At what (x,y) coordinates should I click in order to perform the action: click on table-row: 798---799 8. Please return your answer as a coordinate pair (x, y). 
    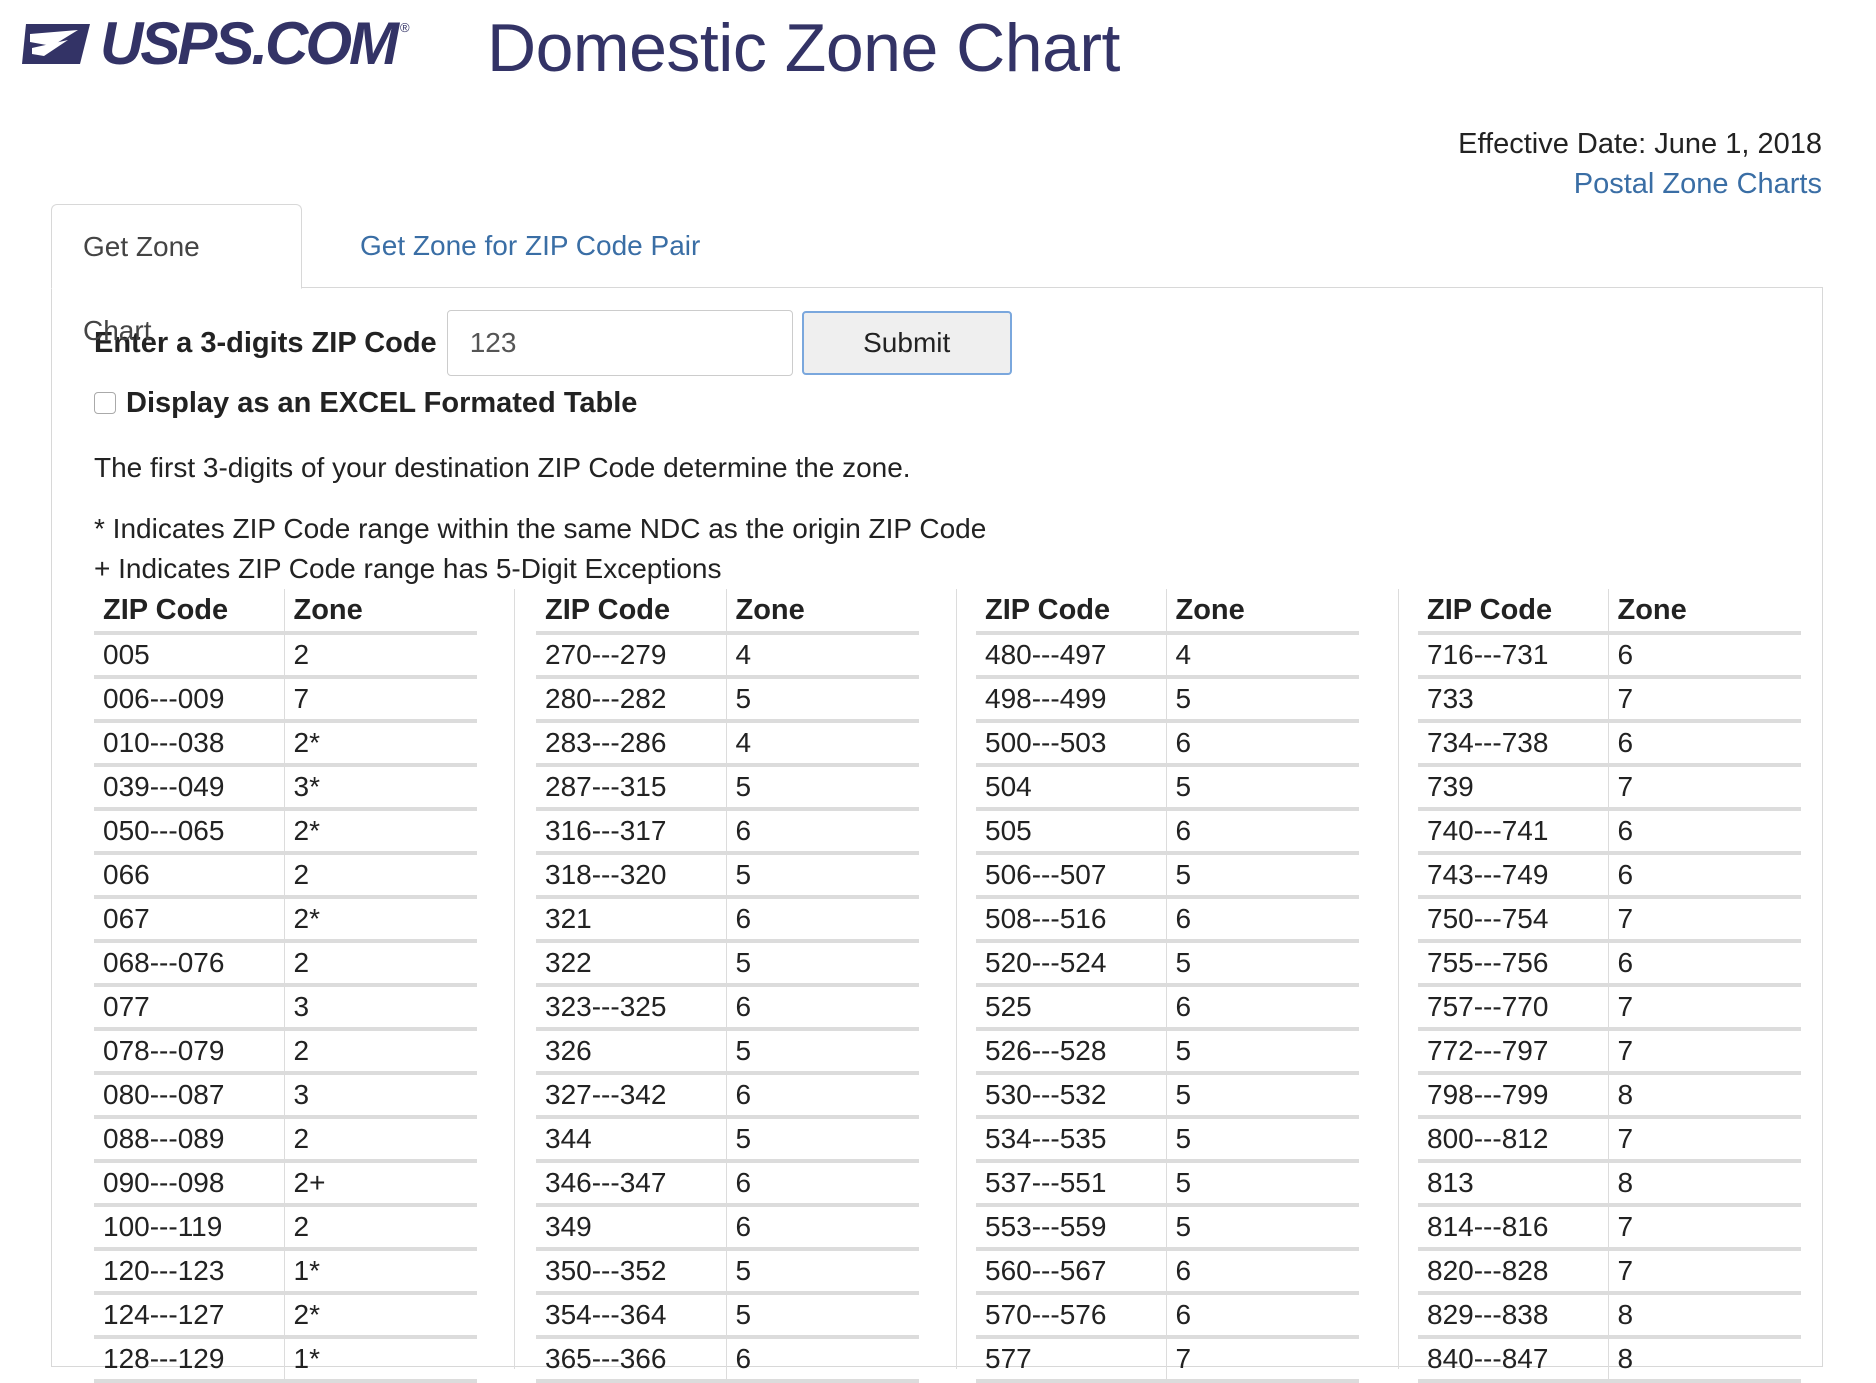
    Looking at the image, I should click on (1609, 1096).